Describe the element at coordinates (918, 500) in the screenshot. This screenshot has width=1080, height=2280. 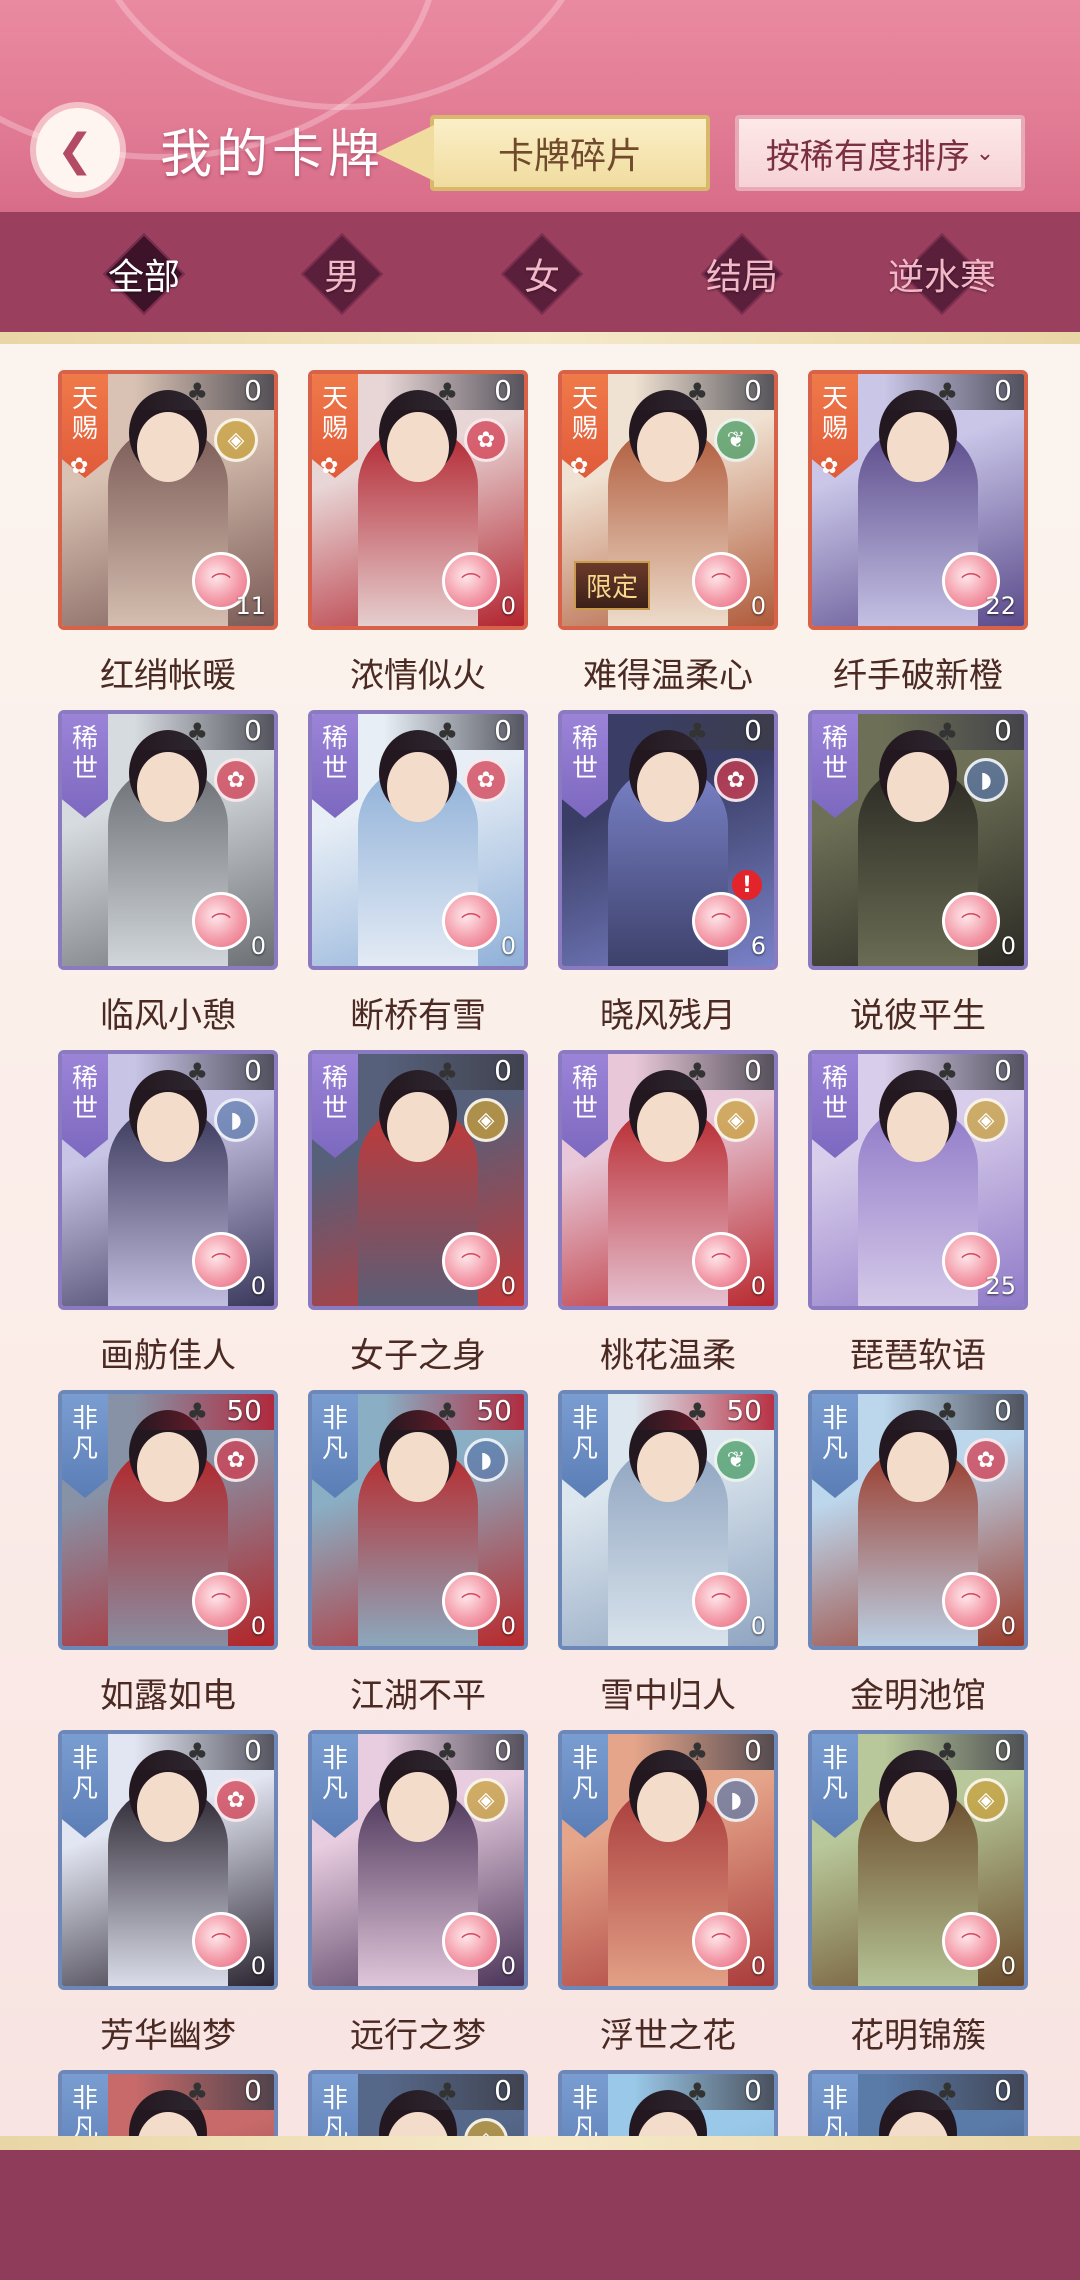
I see `card-item: ♣ 0 天赐 ✿ ⌒ 22` at that location.